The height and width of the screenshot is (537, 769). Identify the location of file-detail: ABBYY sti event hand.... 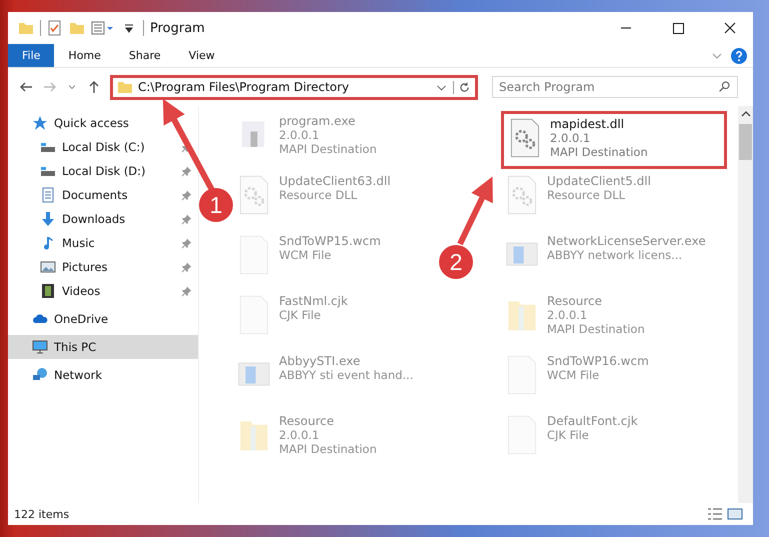
(346, 375).